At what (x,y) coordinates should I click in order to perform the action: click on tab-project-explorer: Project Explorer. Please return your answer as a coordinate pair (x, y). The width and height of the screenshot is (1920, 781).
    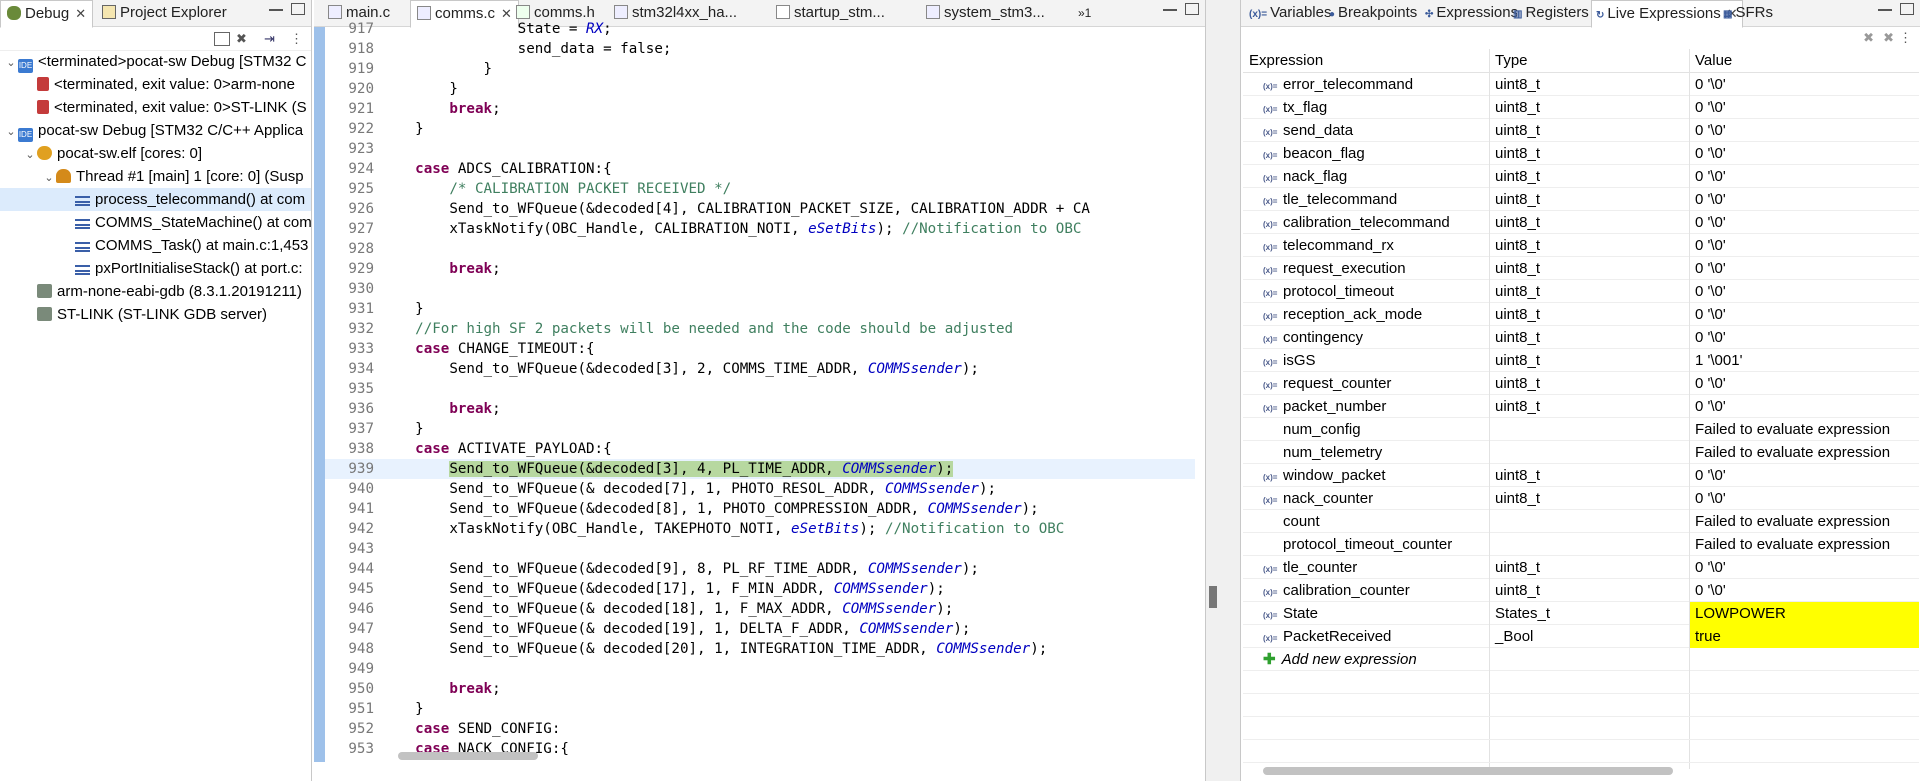
    Looking at the image, I should click on (164, 13).